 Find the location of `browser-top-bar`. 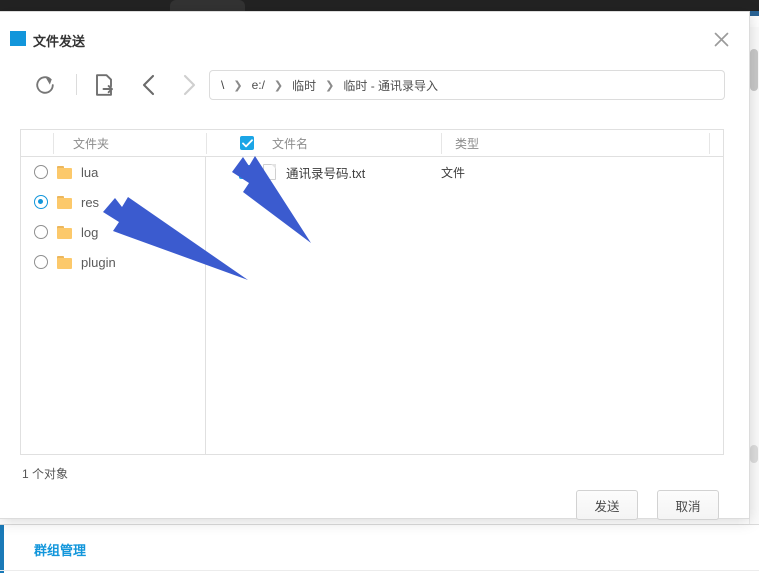

browser-top-bar is located at coordinates (379, 5).